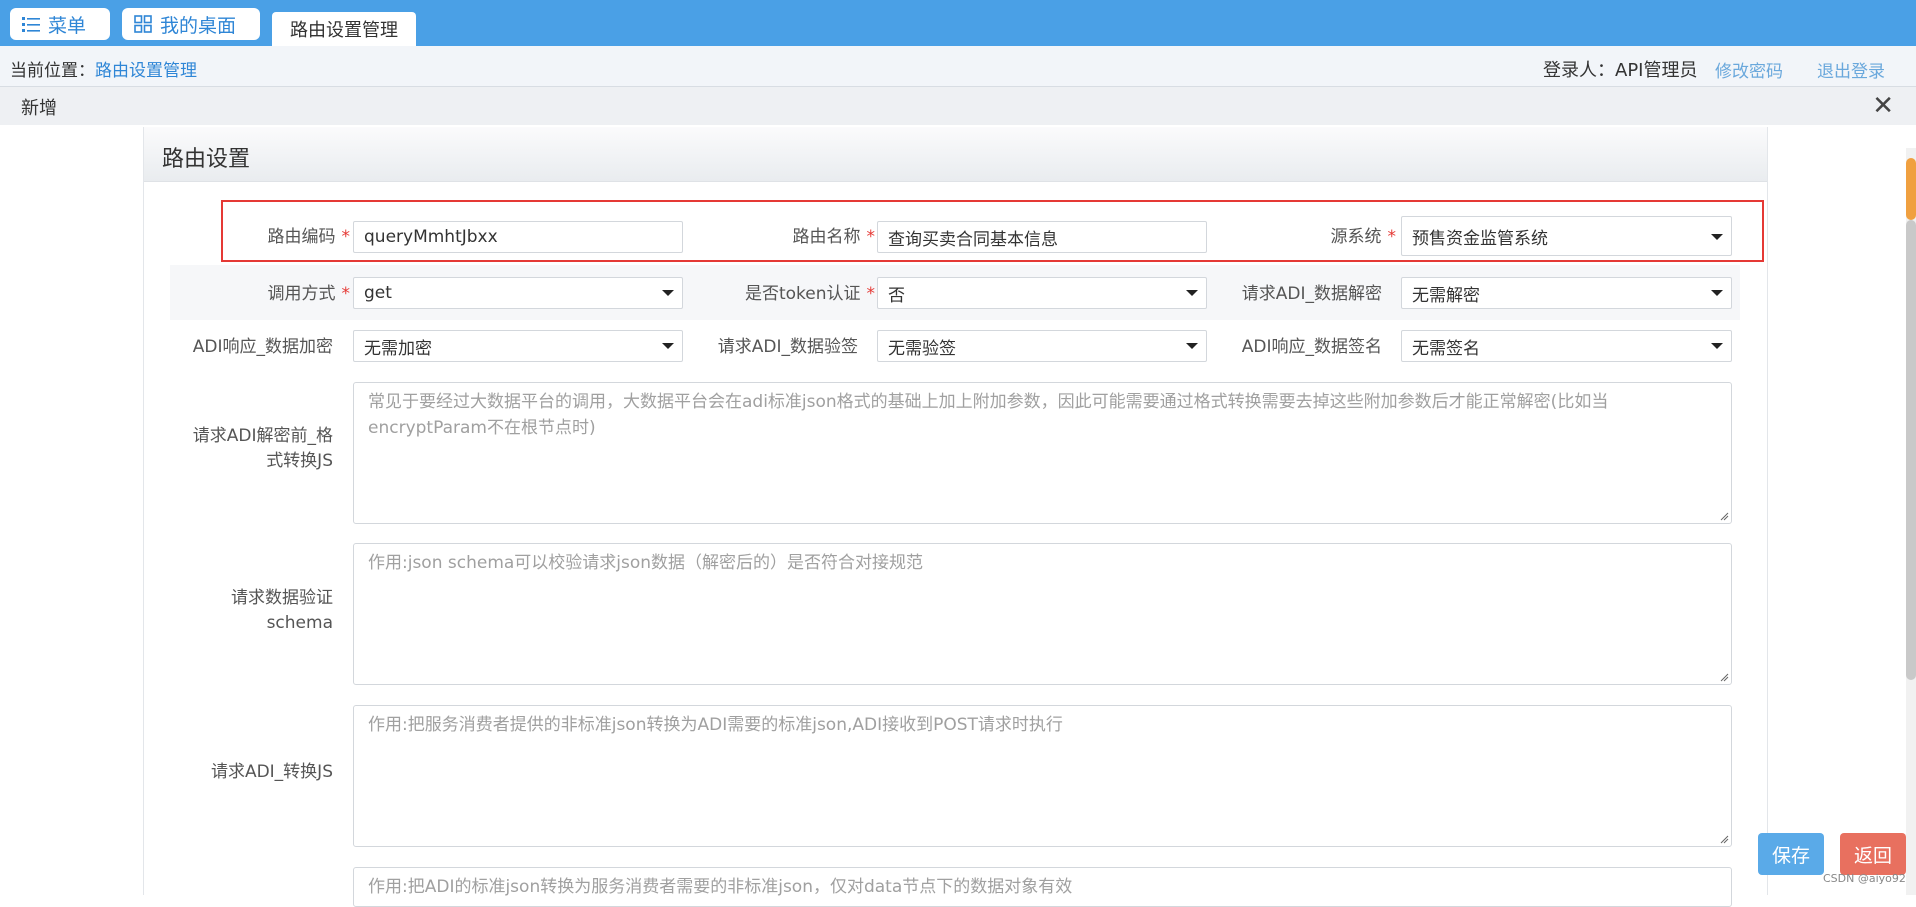 The height and width of the screenshot is (907, 1916). I want to click on req-decrypt-label: 请求ADI_数据解密, so click(1311, 294).